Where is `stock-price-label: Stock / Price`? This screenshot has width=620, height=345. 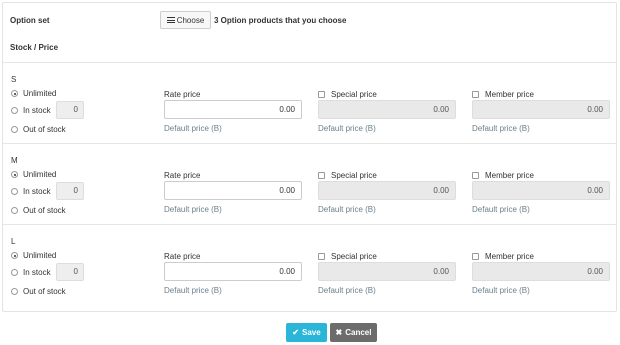
stock-price-label: Stock / Price is located at coordinates (34, 47).